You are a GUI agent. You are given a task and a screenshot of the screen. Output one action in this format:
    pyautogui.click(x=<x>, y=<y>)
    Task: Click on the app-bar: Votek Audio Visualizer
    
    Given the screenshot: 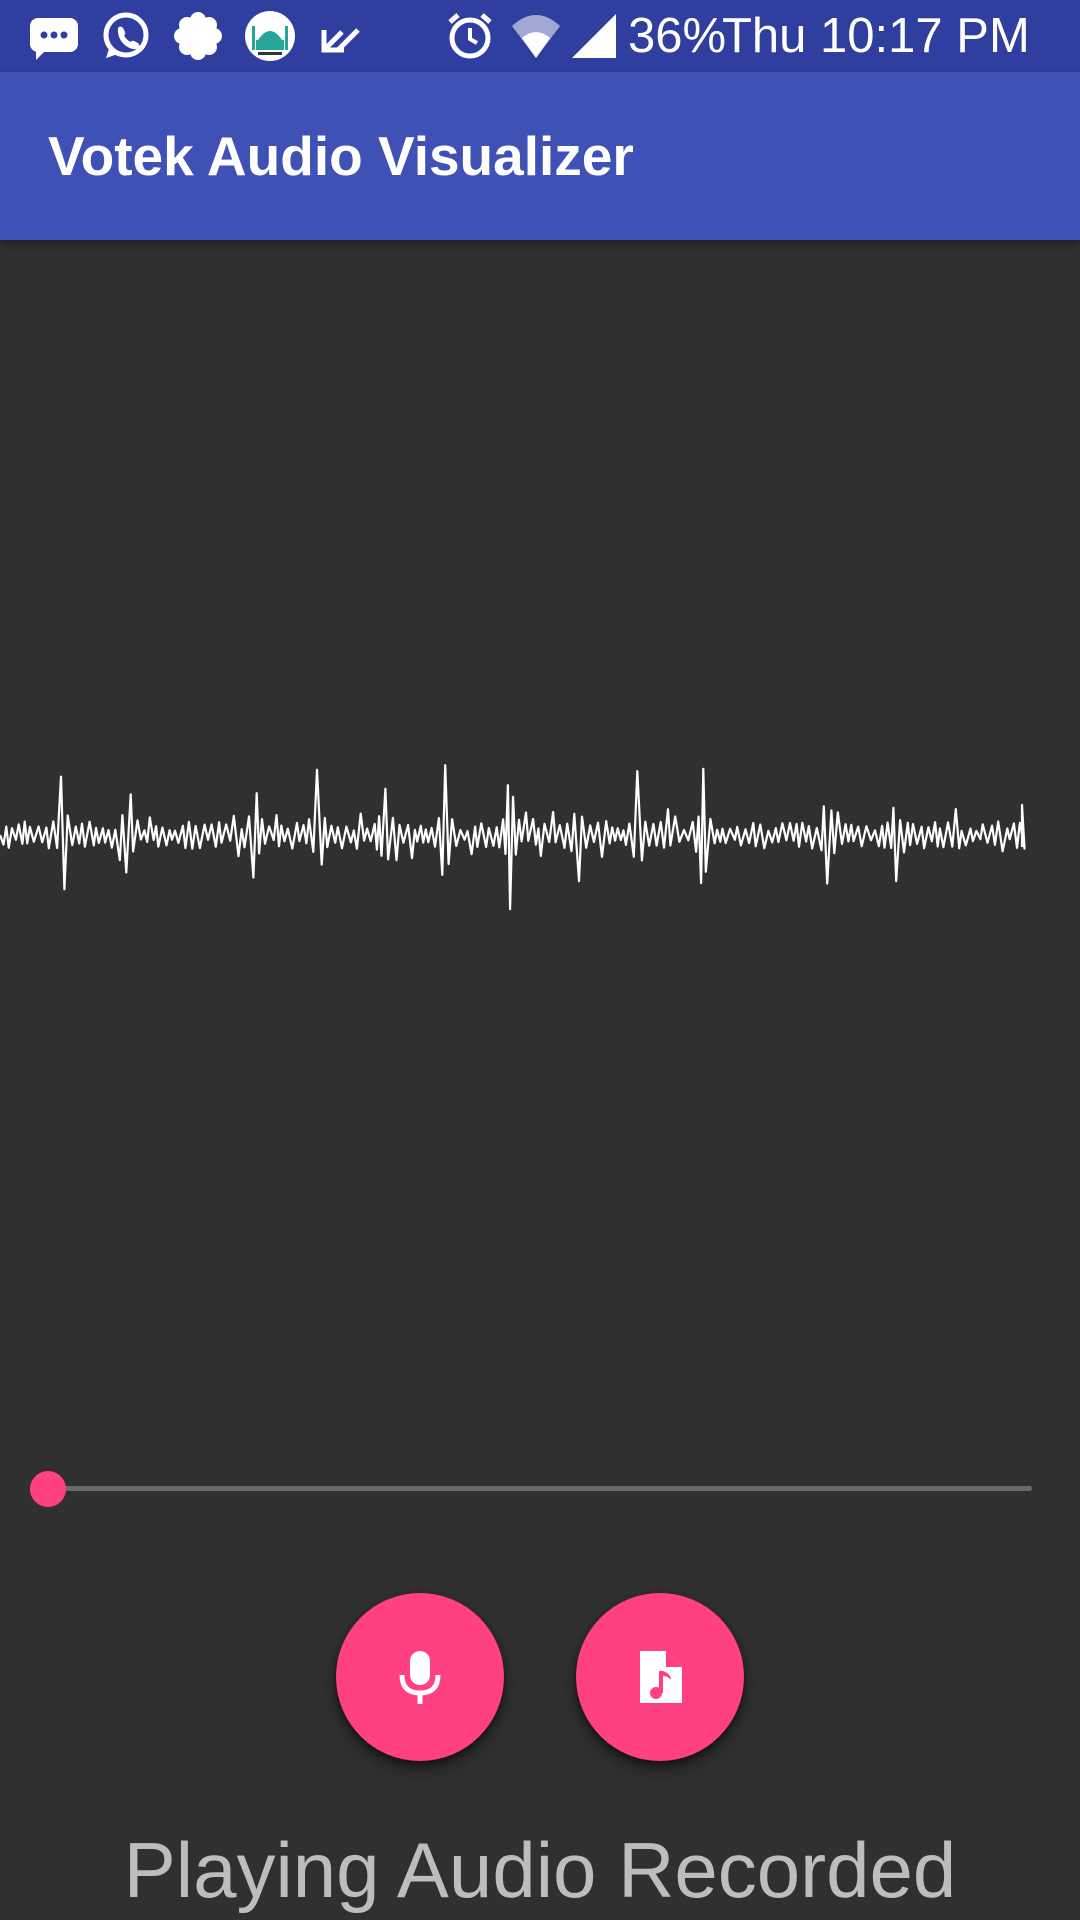 What is the action you would take?
    pyautogui.click(x=540, y=156)
    